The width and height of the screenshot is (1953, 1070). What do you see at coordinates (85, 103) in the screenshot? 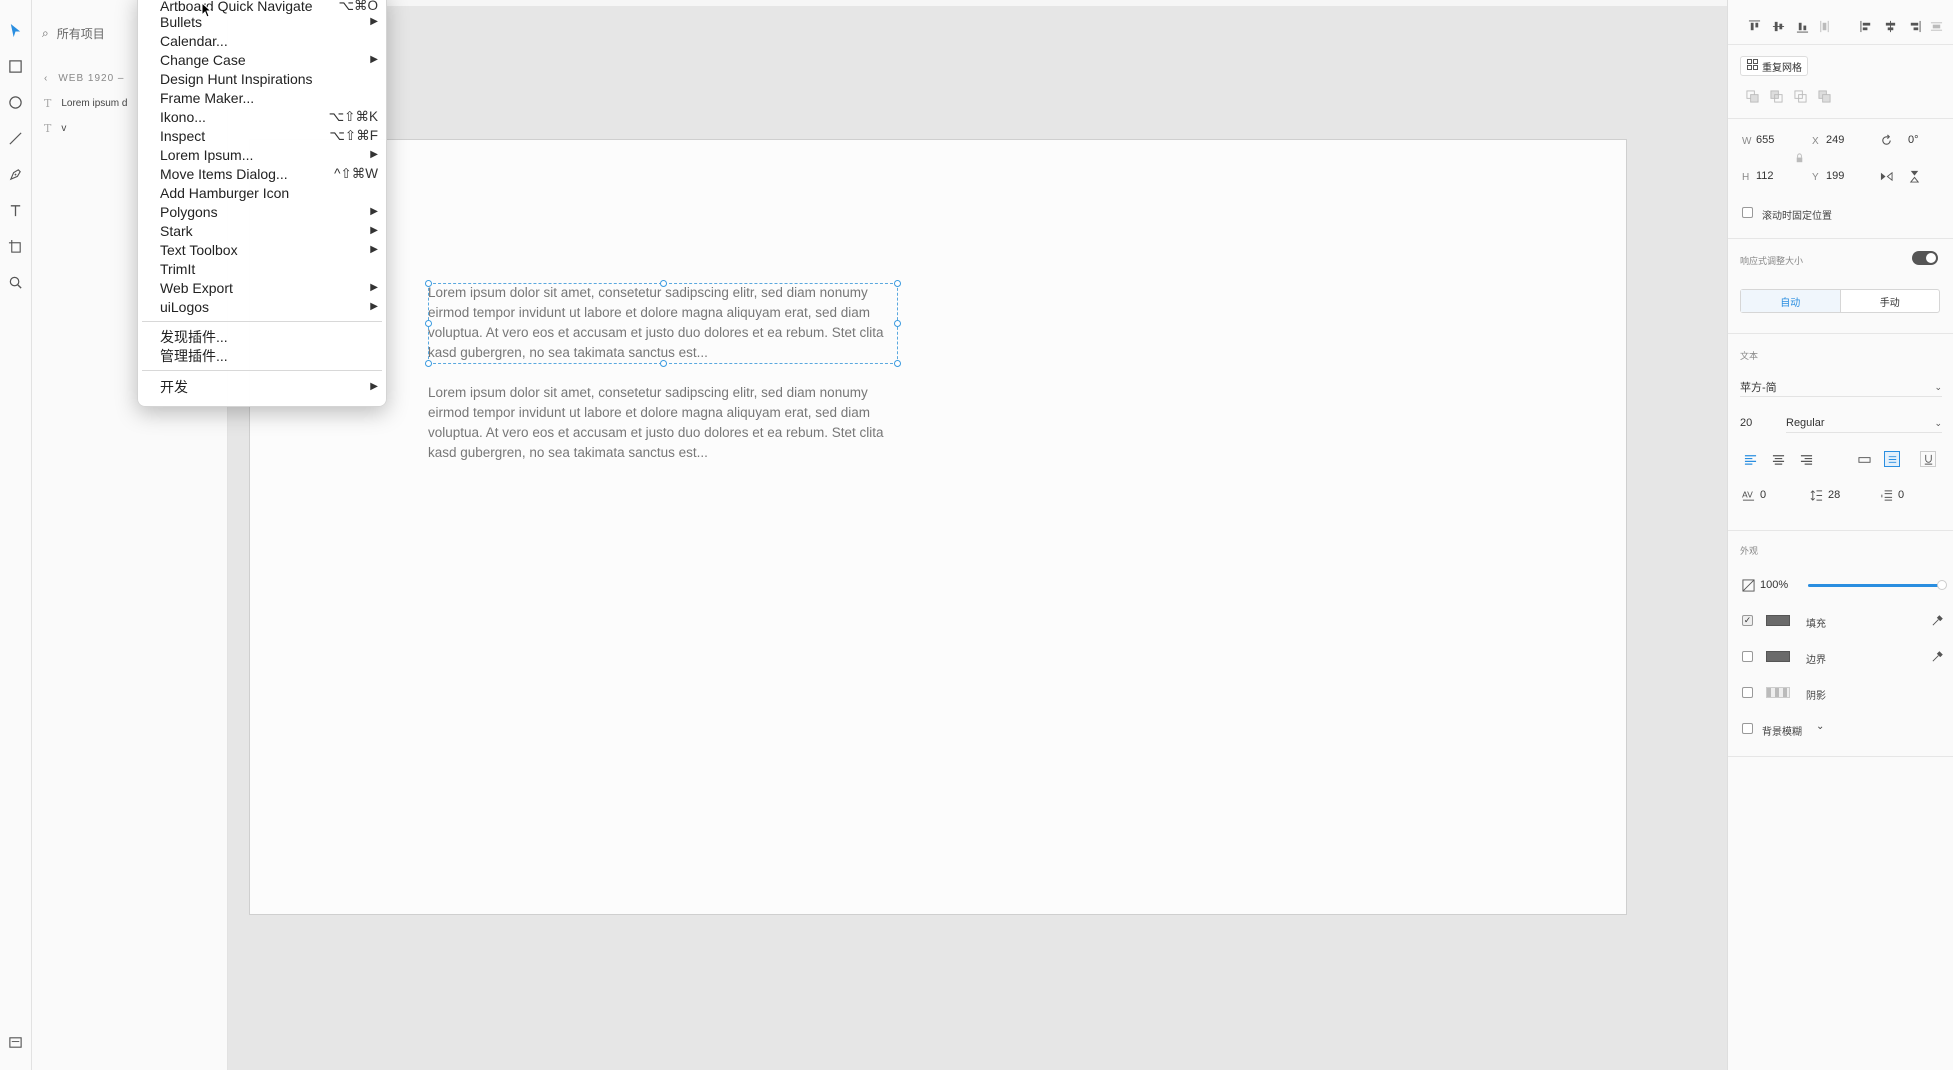
I see `layer-row: T Lorem ipsum d` at bounding box center [85, 103].